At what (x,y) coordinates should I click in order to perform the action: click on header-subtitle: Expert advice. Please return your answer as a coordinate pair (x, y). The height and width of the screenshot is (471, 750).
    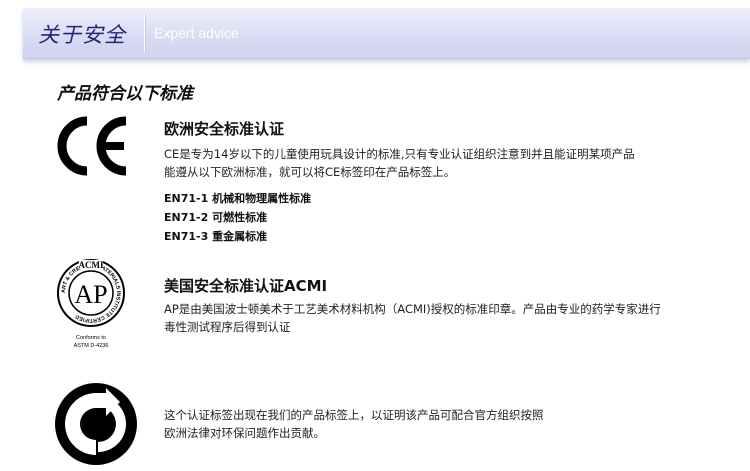
    Looking at the image, I should click on (196, 33).